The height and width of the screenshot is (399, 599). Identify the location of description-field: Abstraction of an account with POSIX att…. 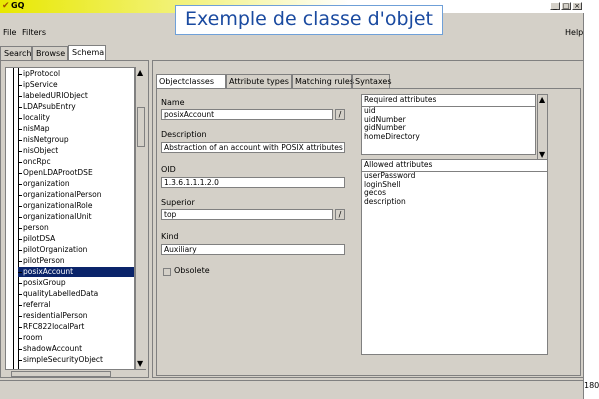
(253, 147).